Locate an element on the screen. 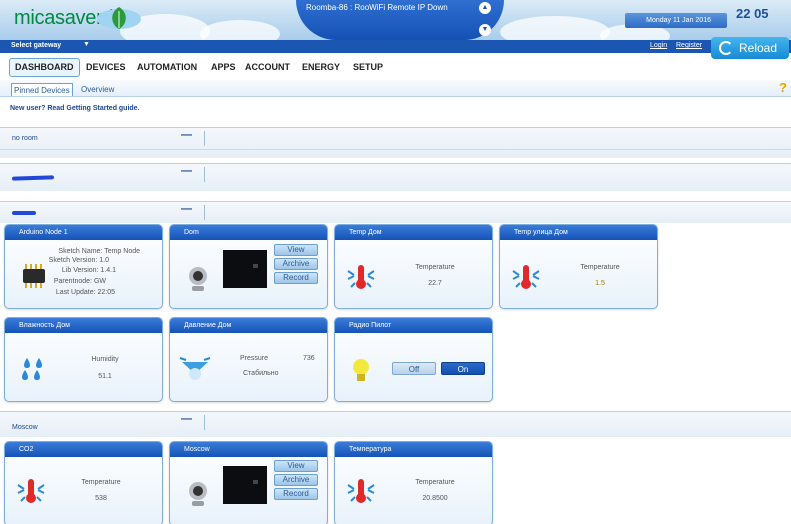 The image size is (791, 524). humidity-value: 51.1 is located at coordinates (105, 376).